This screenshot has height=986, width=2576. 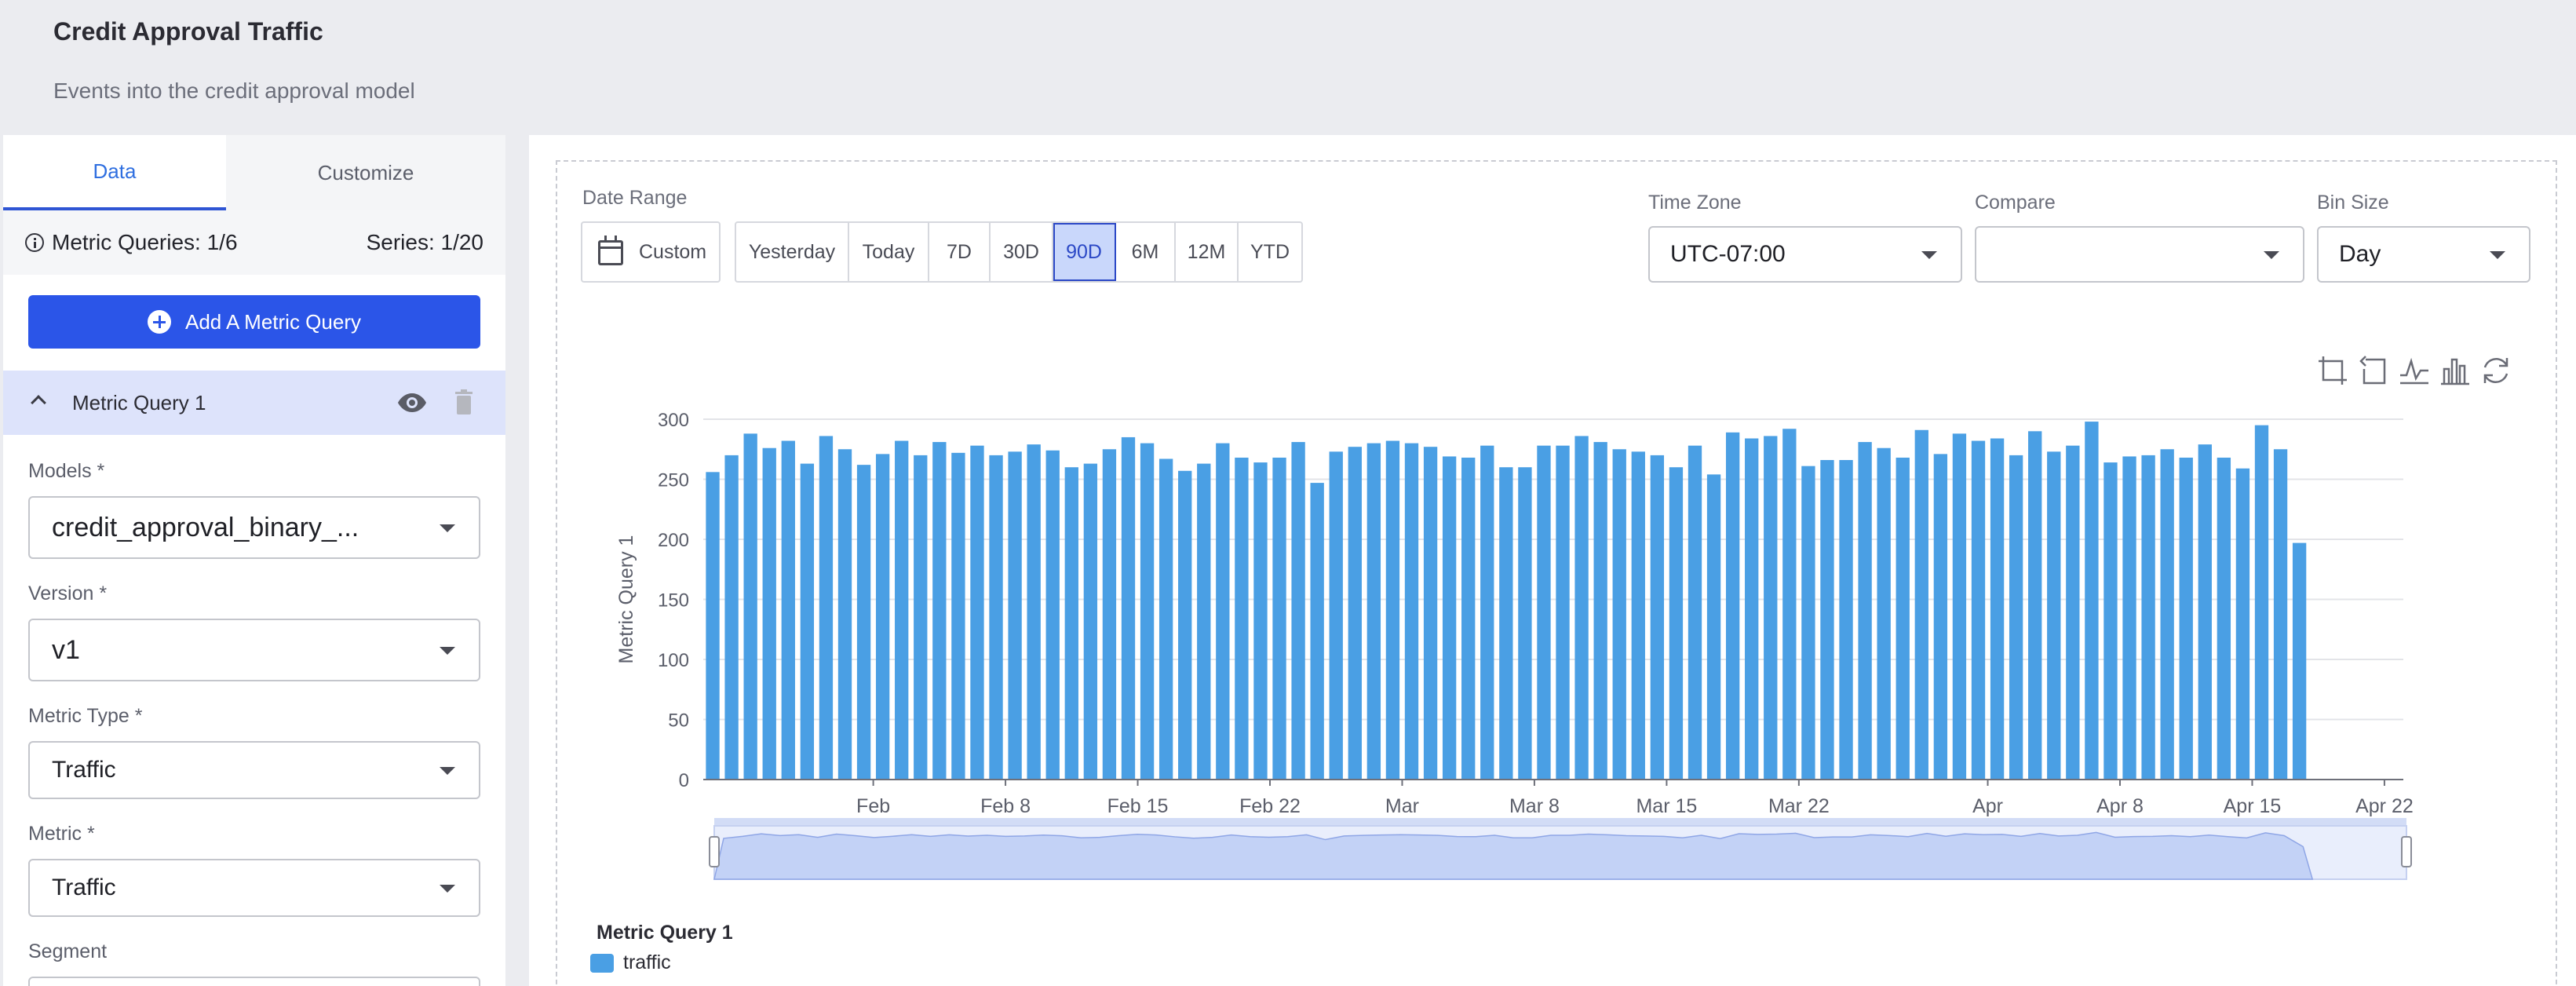 What do you see at coordinates (38, 403) in the screenshot?
I see `chevron-up-icon` at bounding box center [38, 403].